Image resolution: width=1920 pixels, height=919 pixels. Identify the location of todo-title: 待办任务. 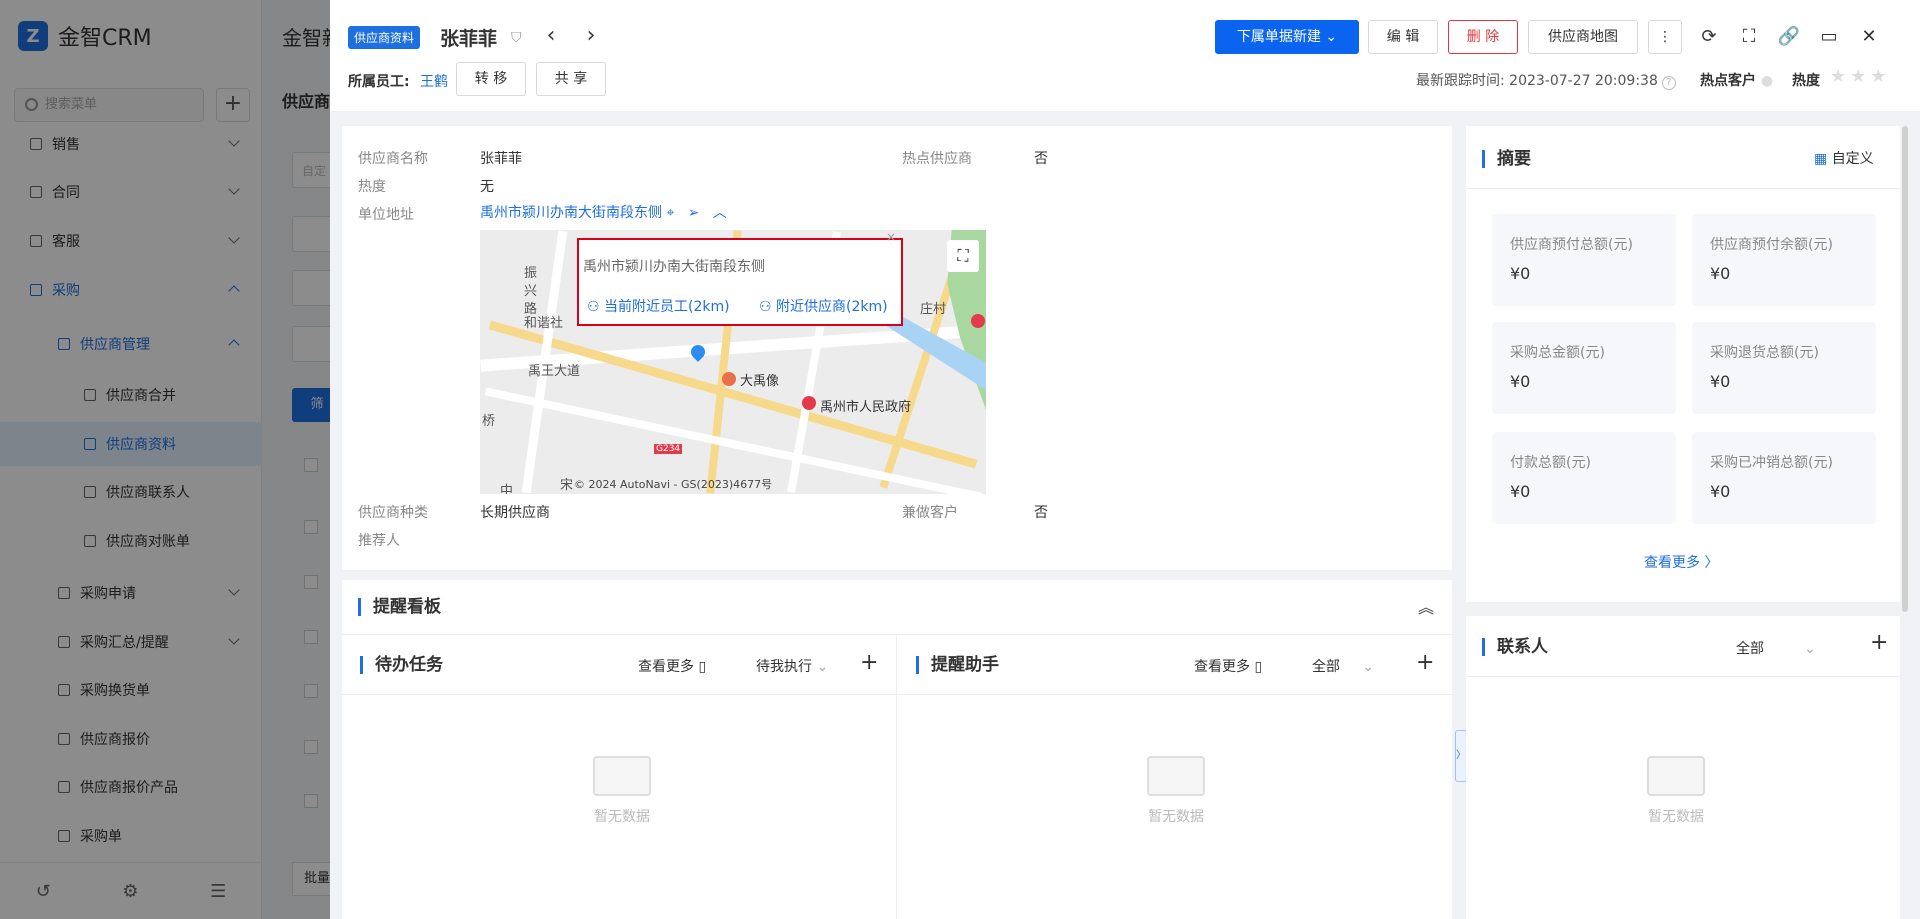
(401, 665).